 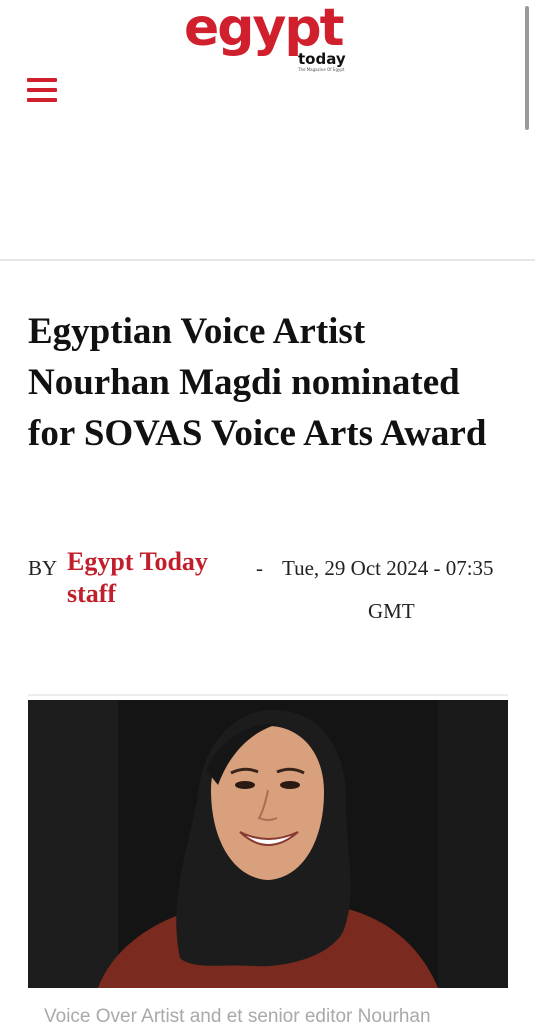 I want to click on byline-prefix: BY, so click(x=43, y=568).